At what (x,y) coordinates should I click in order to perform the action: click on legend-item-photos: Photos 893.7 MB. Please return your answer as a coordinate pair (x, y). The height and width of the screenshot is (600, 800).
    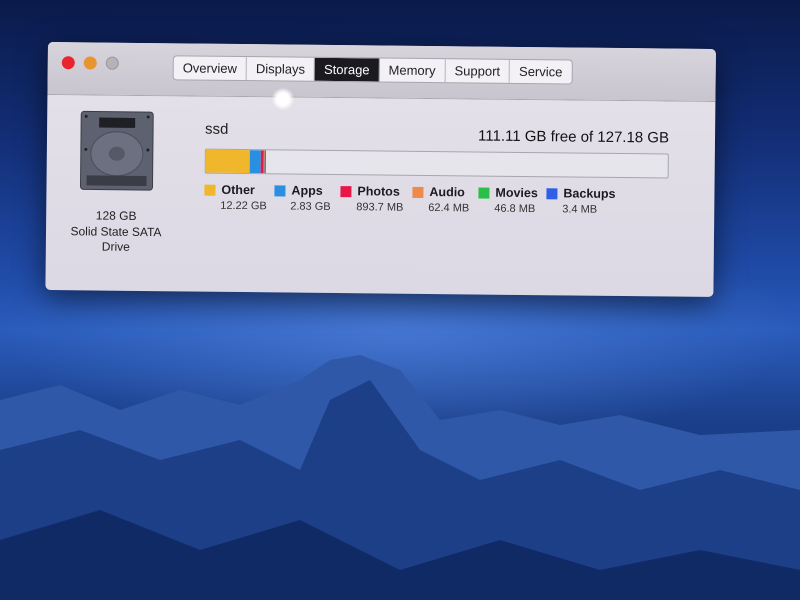
    Looking at the image, I should click on (376, 199).